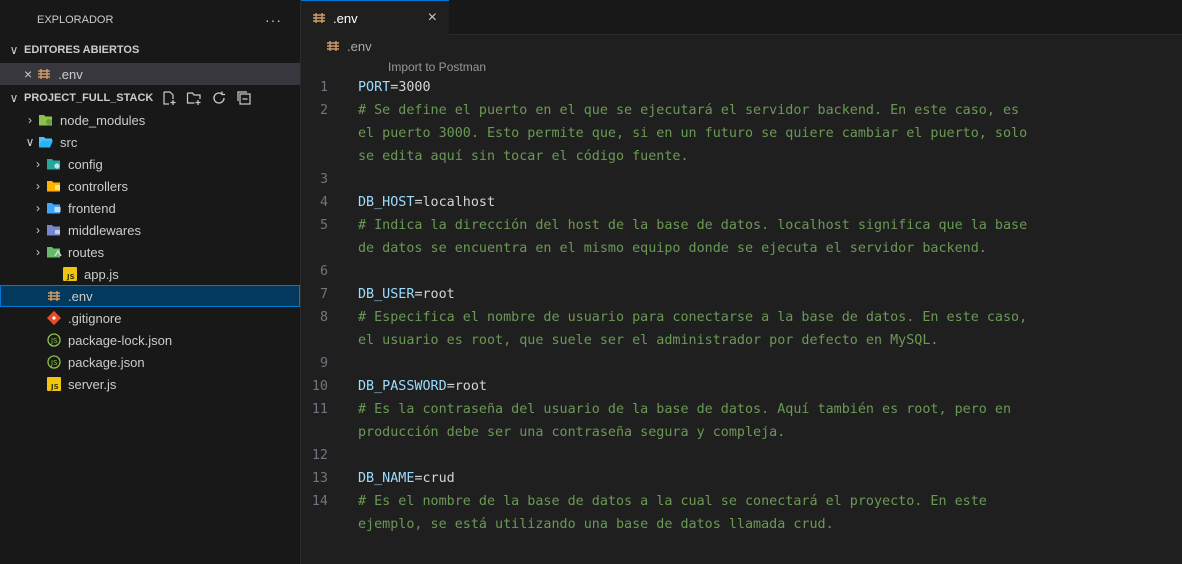 The width and height of the screenshot is (1182, 564). I want to click on code-line: 12, so click(741, 455).